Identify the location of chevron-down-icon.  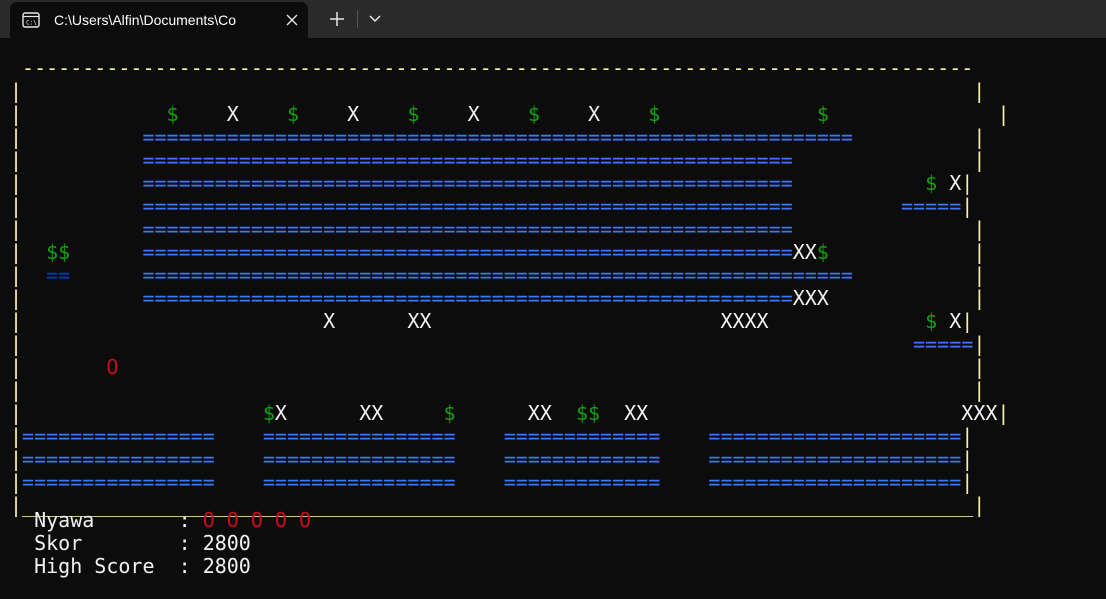
(375, 19).